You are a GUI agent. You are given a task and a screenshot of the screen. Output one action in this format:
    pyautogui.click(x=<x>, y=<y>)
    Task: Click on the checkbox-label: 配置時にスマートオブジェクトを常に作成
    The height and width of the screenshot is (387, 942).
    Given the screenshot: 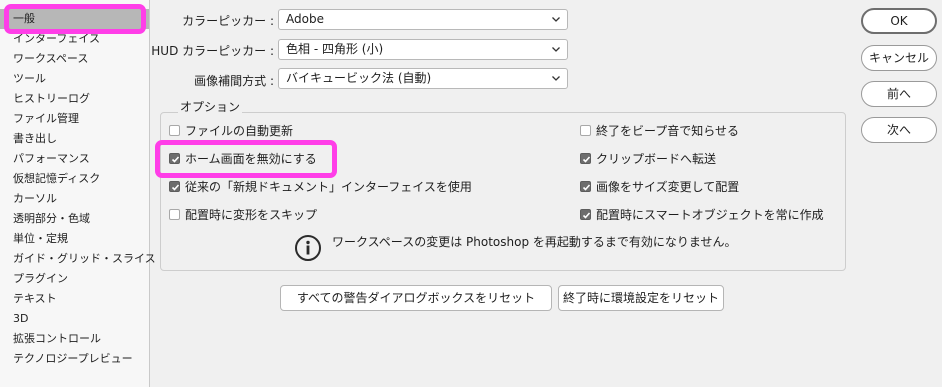 What is the action you would take?
    pyautogui.click(x=710, y=215)
    